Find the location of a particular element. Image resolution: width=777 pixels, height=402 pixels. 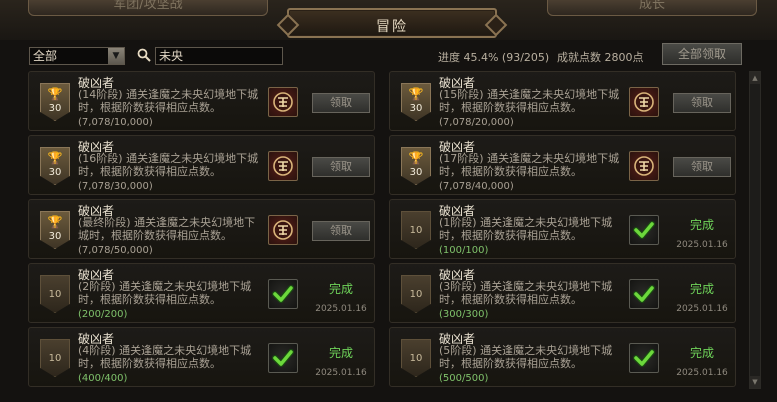

achievement-description: (17阶段) 通关逢魔之未央幻境地下城时，根据阶数获得相应点数。 is located at coordinates (529, 165).